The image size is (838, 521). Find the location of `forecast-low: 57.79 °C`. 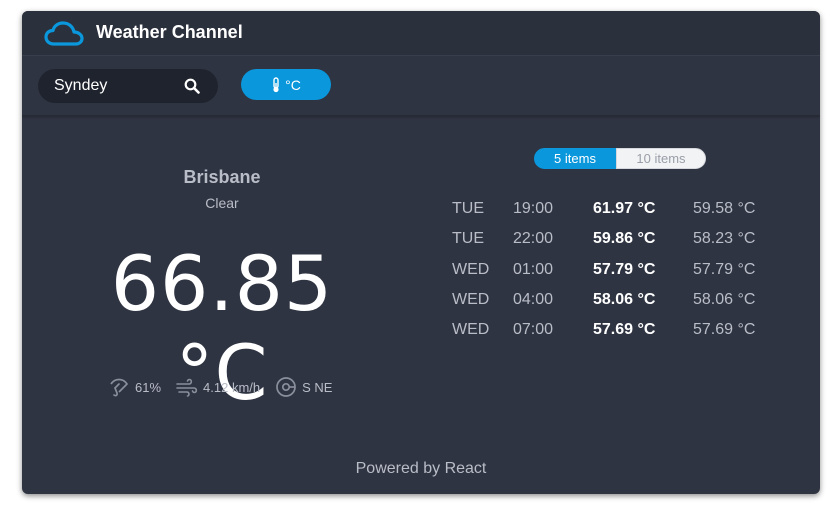

forecast-low: 57.79 °C is located at coordinates (724, 269).